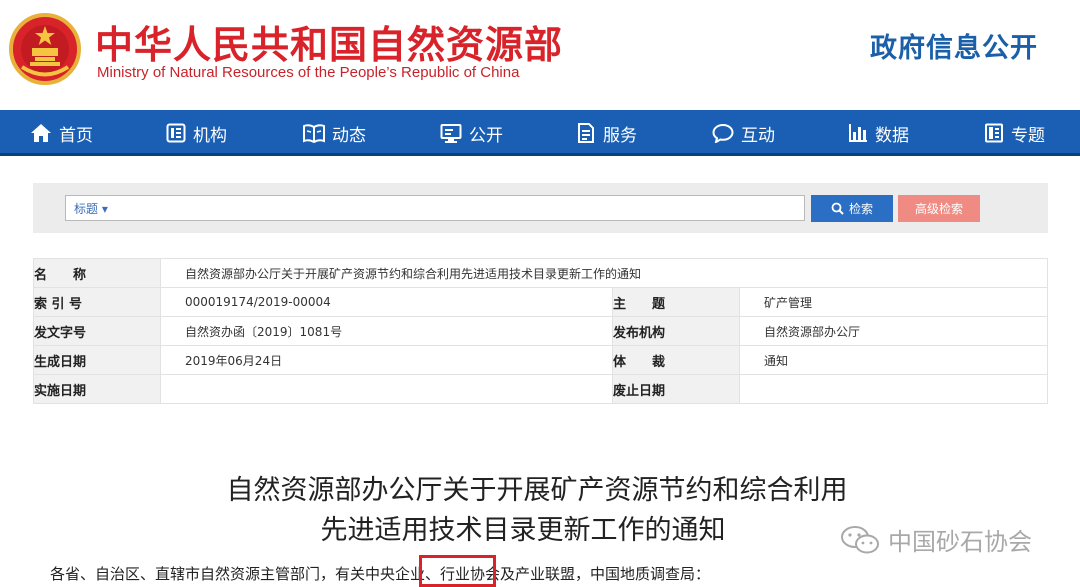 The height and width of the screenshot is (587, 1080). Describe the element at coordinates (176, 133) in the screenshot. I see `org-icon` at that location.